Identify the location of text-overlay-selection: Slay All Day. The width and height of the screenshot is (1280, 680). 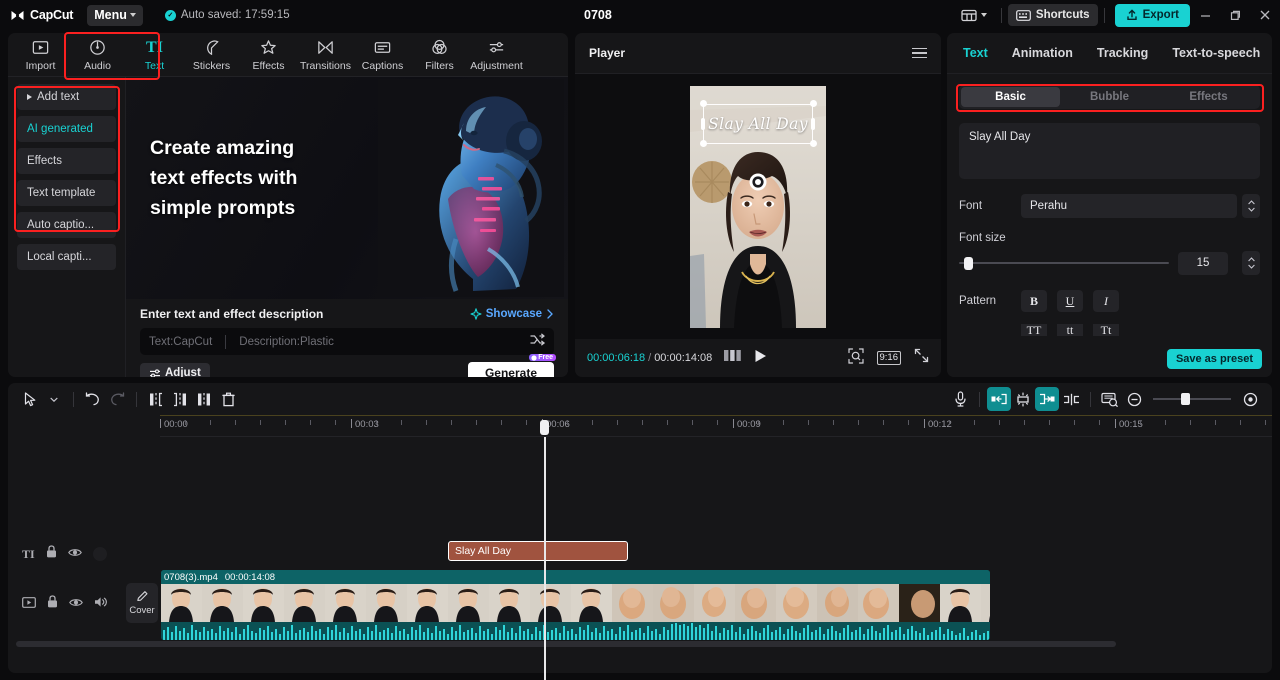
(758, 123).